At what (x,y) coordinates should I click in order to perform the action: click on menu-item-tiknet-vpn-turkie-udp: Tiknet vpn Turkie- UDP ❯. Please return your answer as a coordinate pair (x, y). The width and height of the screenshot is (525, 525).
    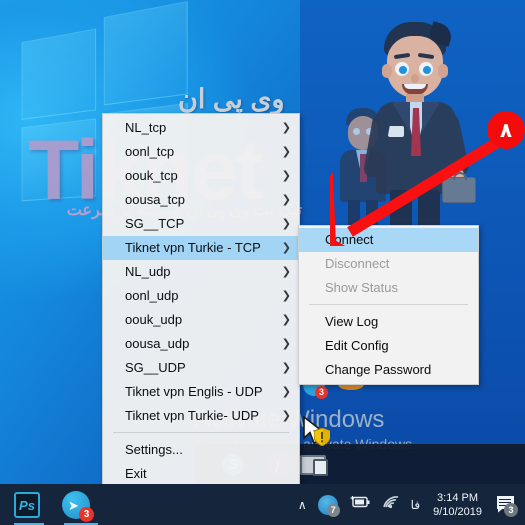
    Looking at the image, I should click on (201, 416).